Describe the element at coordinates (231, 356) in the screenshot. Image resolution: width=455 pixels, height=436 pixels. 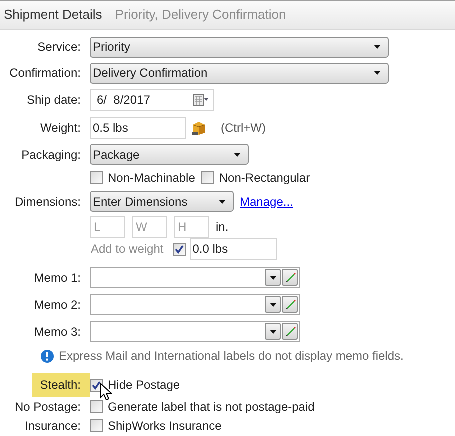
I see `info-message: Express Mail and International labels do not display memo fields.` at that location.